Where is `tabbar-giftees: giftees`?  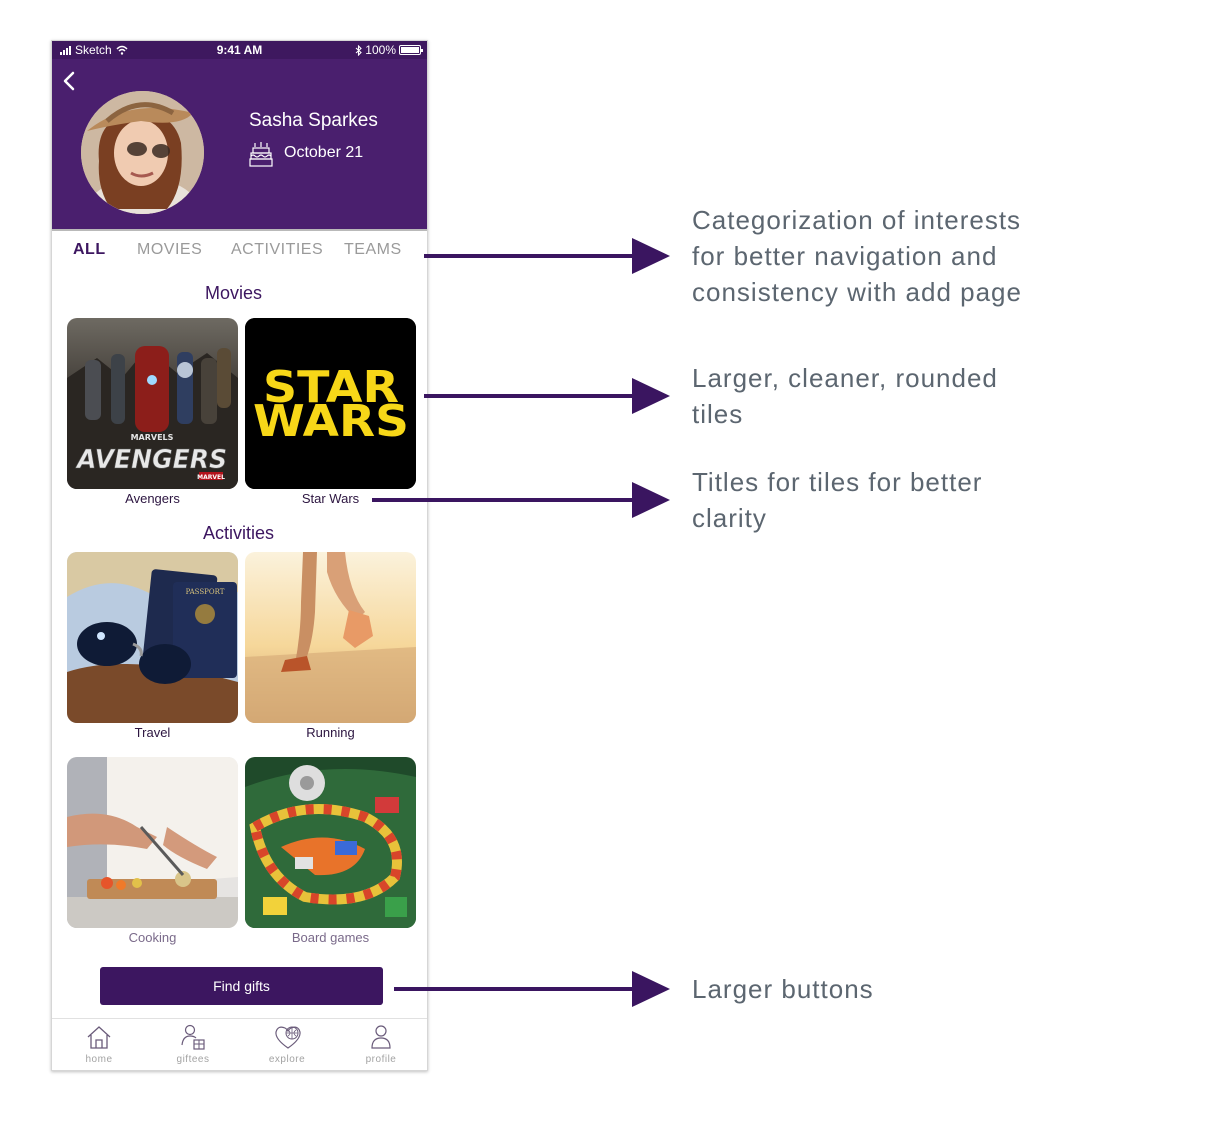 tabbar-giftees: giftees is located at coordinates (193, 1044).